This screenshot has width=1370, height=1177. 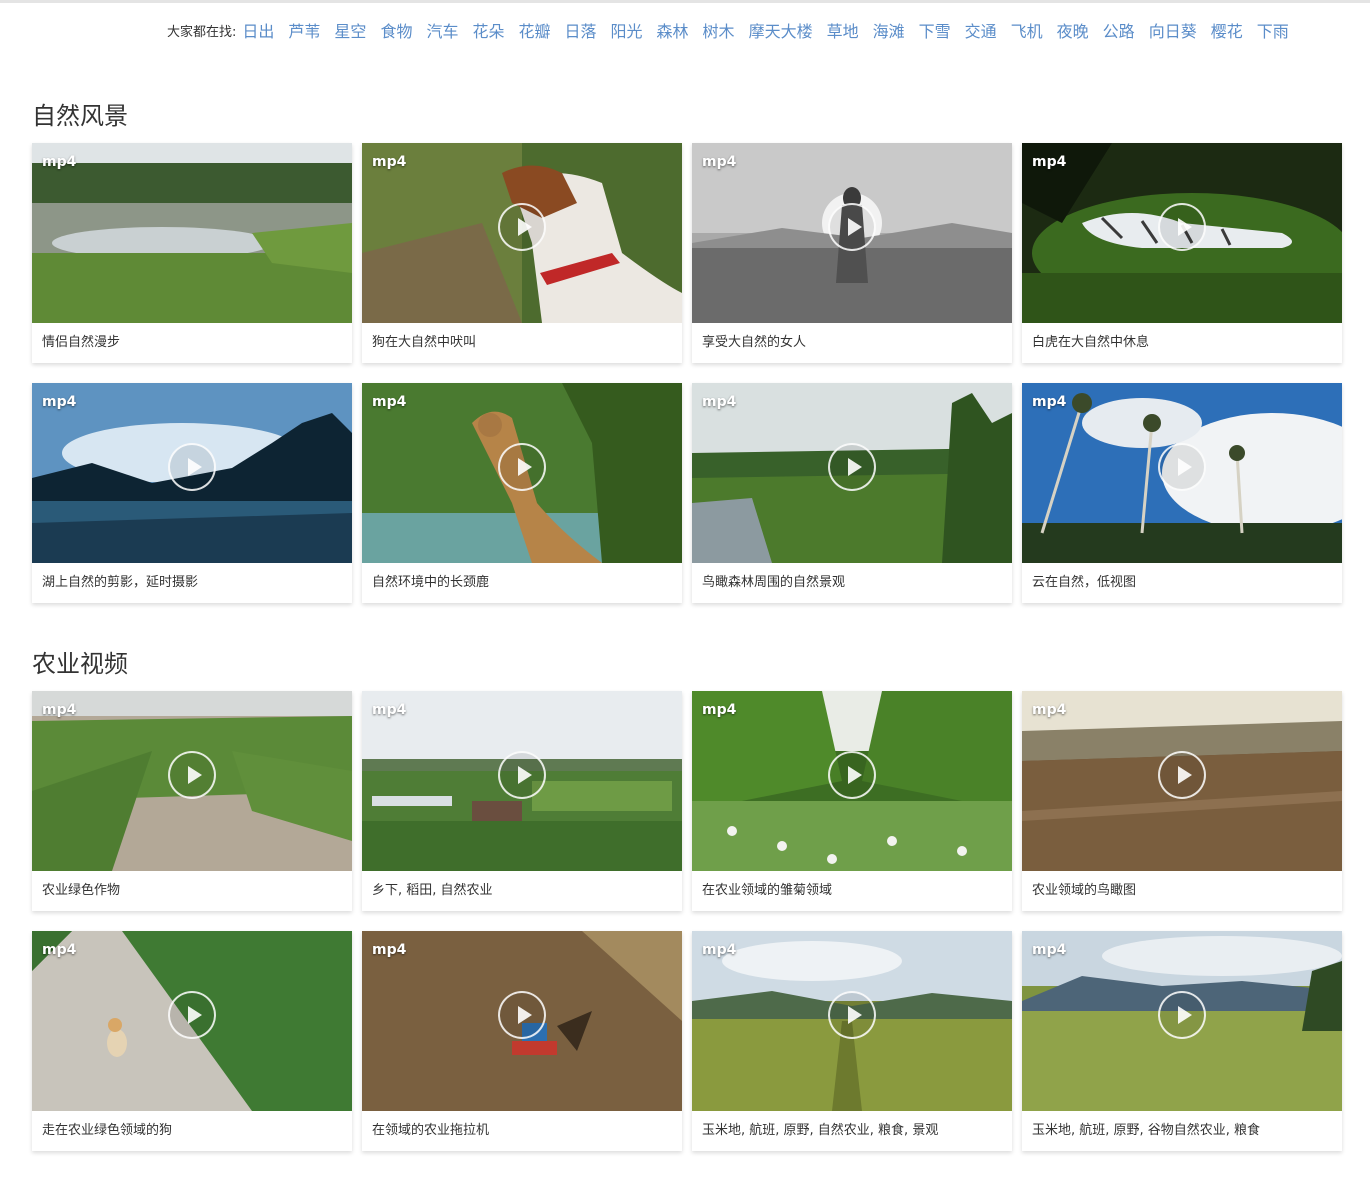 I want to click on video-card: mp4 湖上自然的剪影，延时摄影, so click(x=192, y=493).